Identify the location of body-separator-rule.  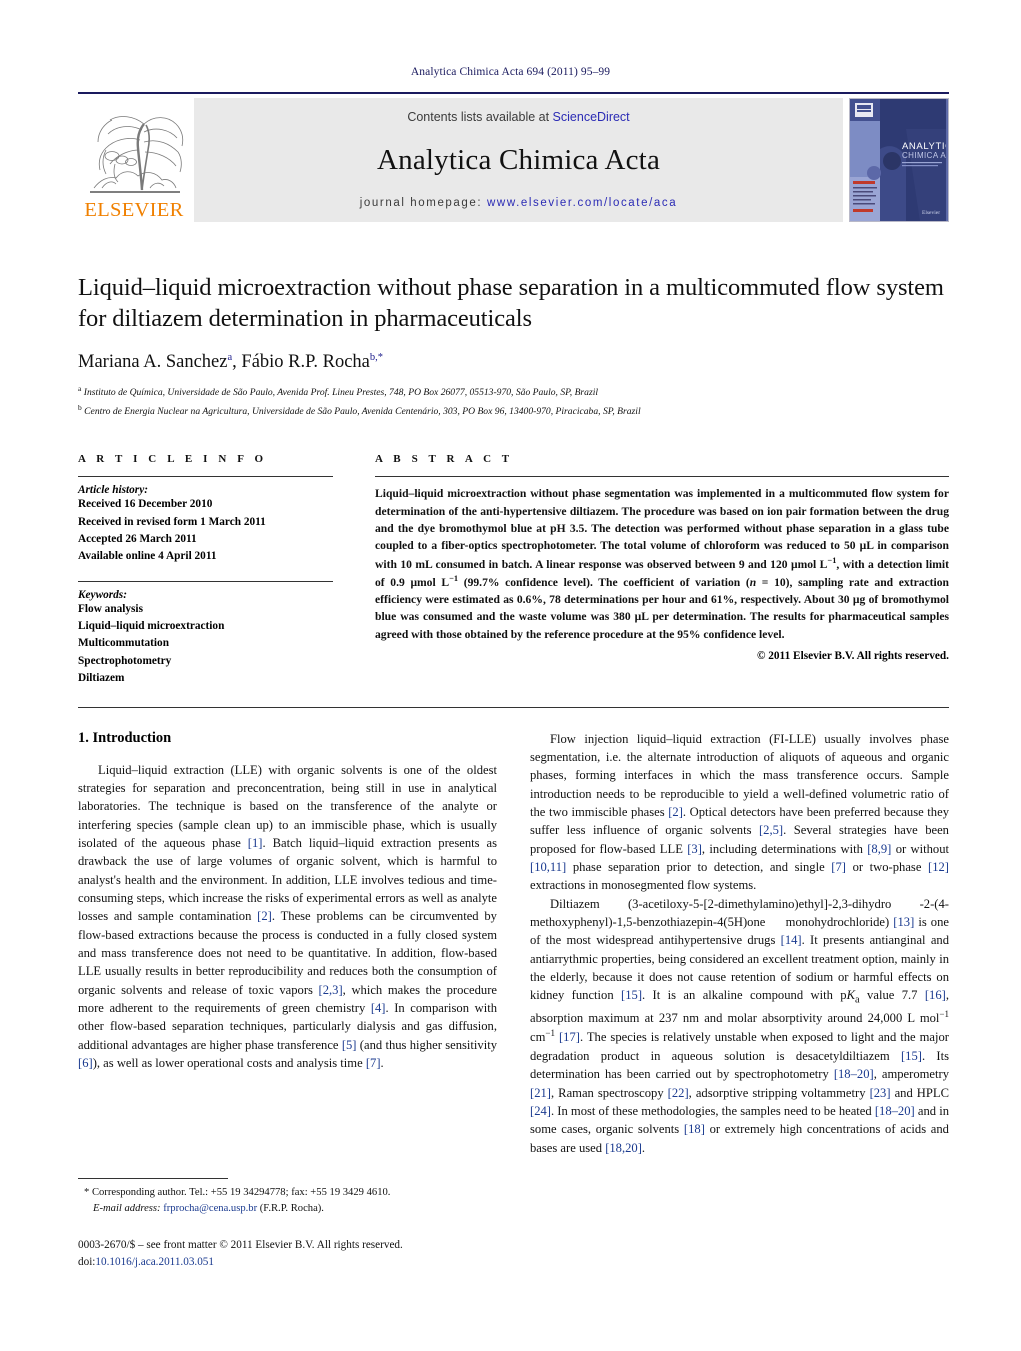
(513, 707).